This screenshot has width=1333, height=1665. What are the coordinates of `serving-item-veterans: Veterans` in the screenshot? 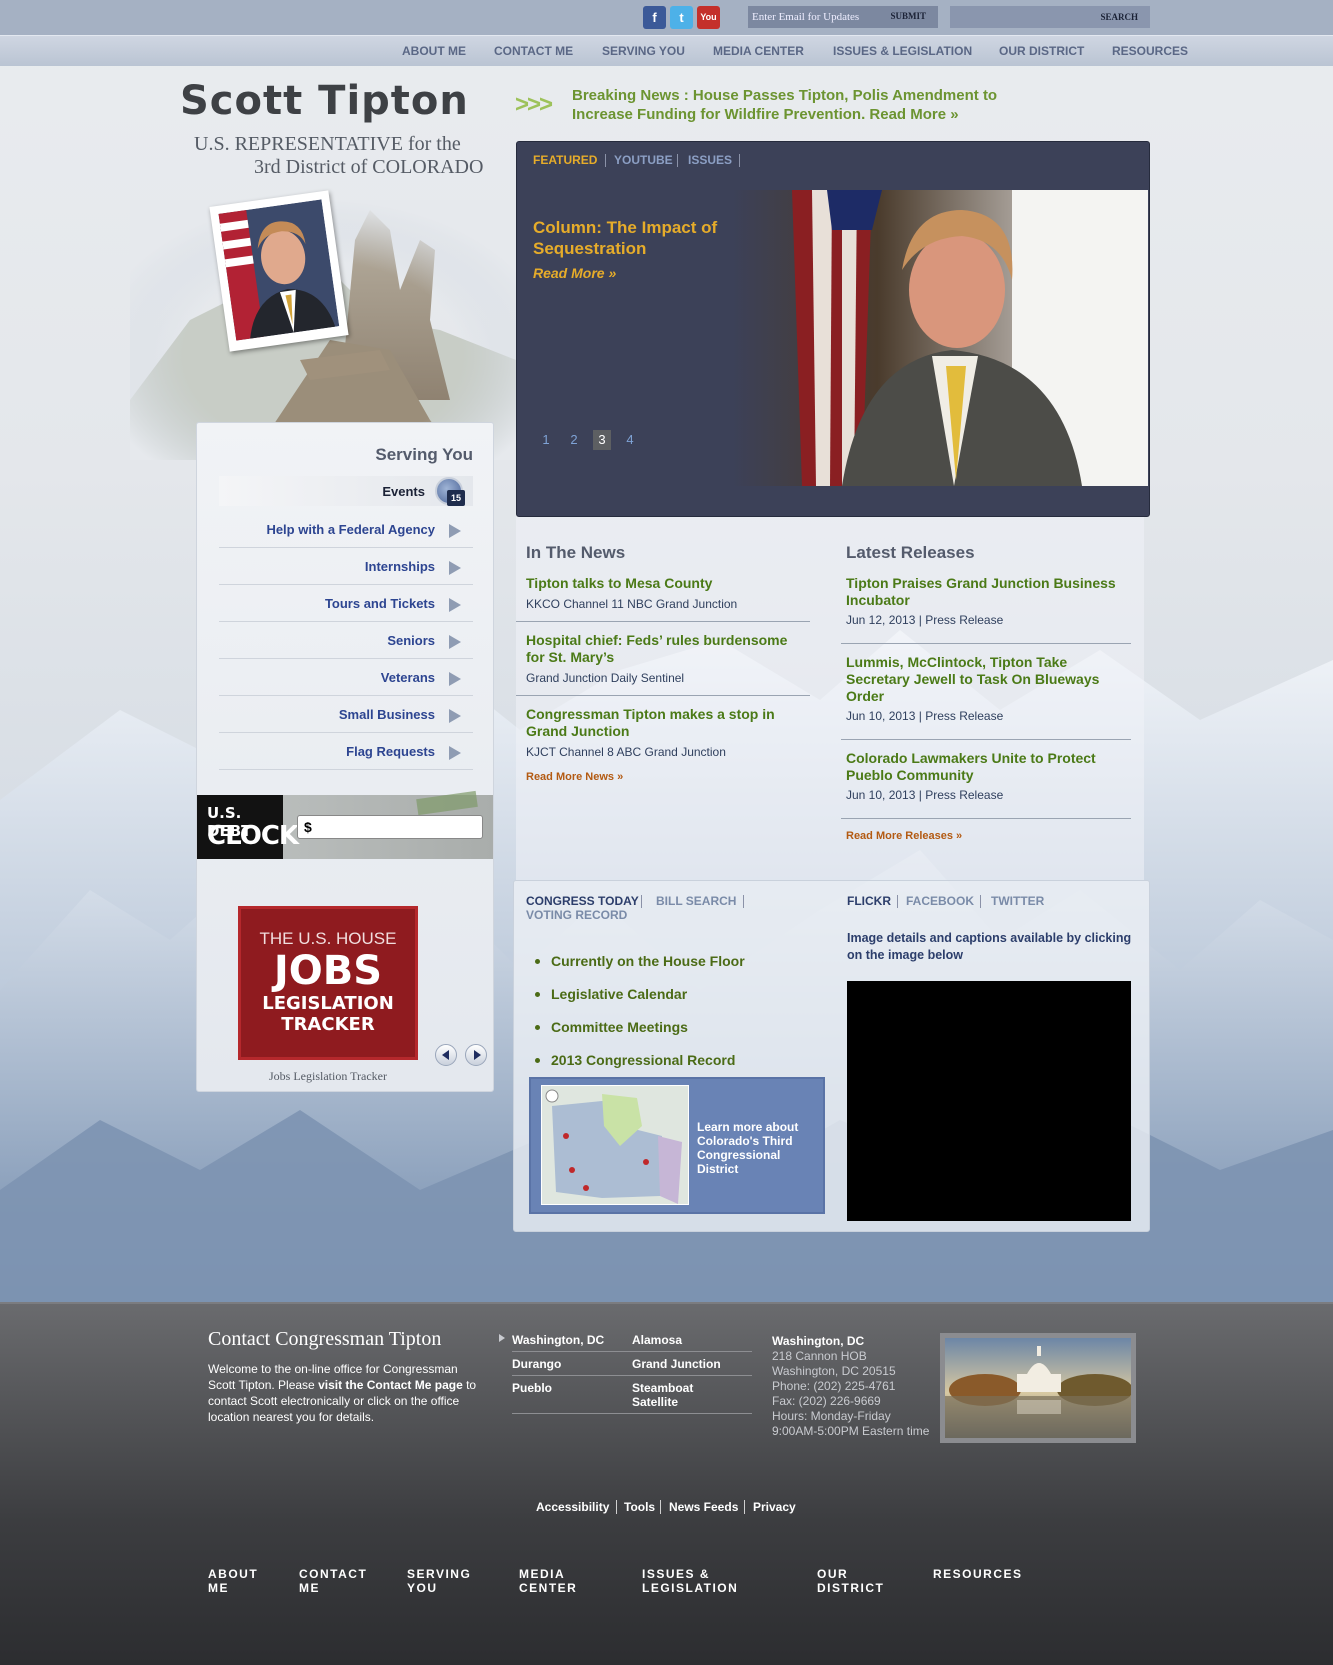 It's located at (346, 677).